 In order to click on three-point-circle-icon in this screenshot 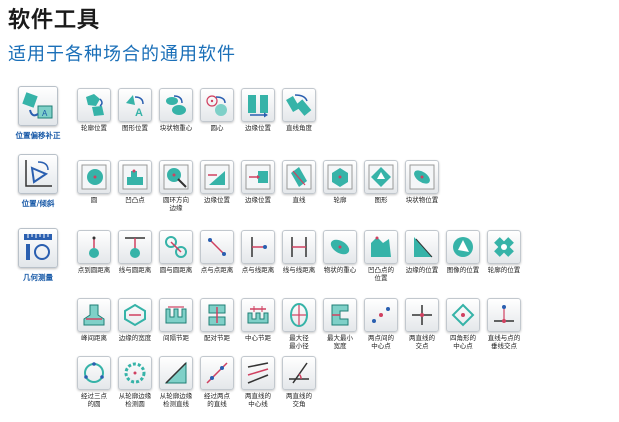, I will do `click(94, 373)`.